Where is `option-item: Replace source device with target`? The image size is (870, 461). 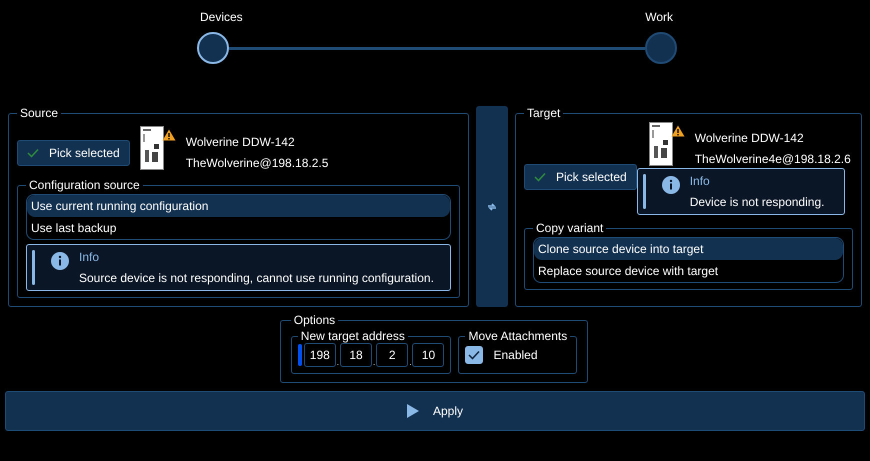 option-item: Replace source device with target is located at coordinates (688, 271).